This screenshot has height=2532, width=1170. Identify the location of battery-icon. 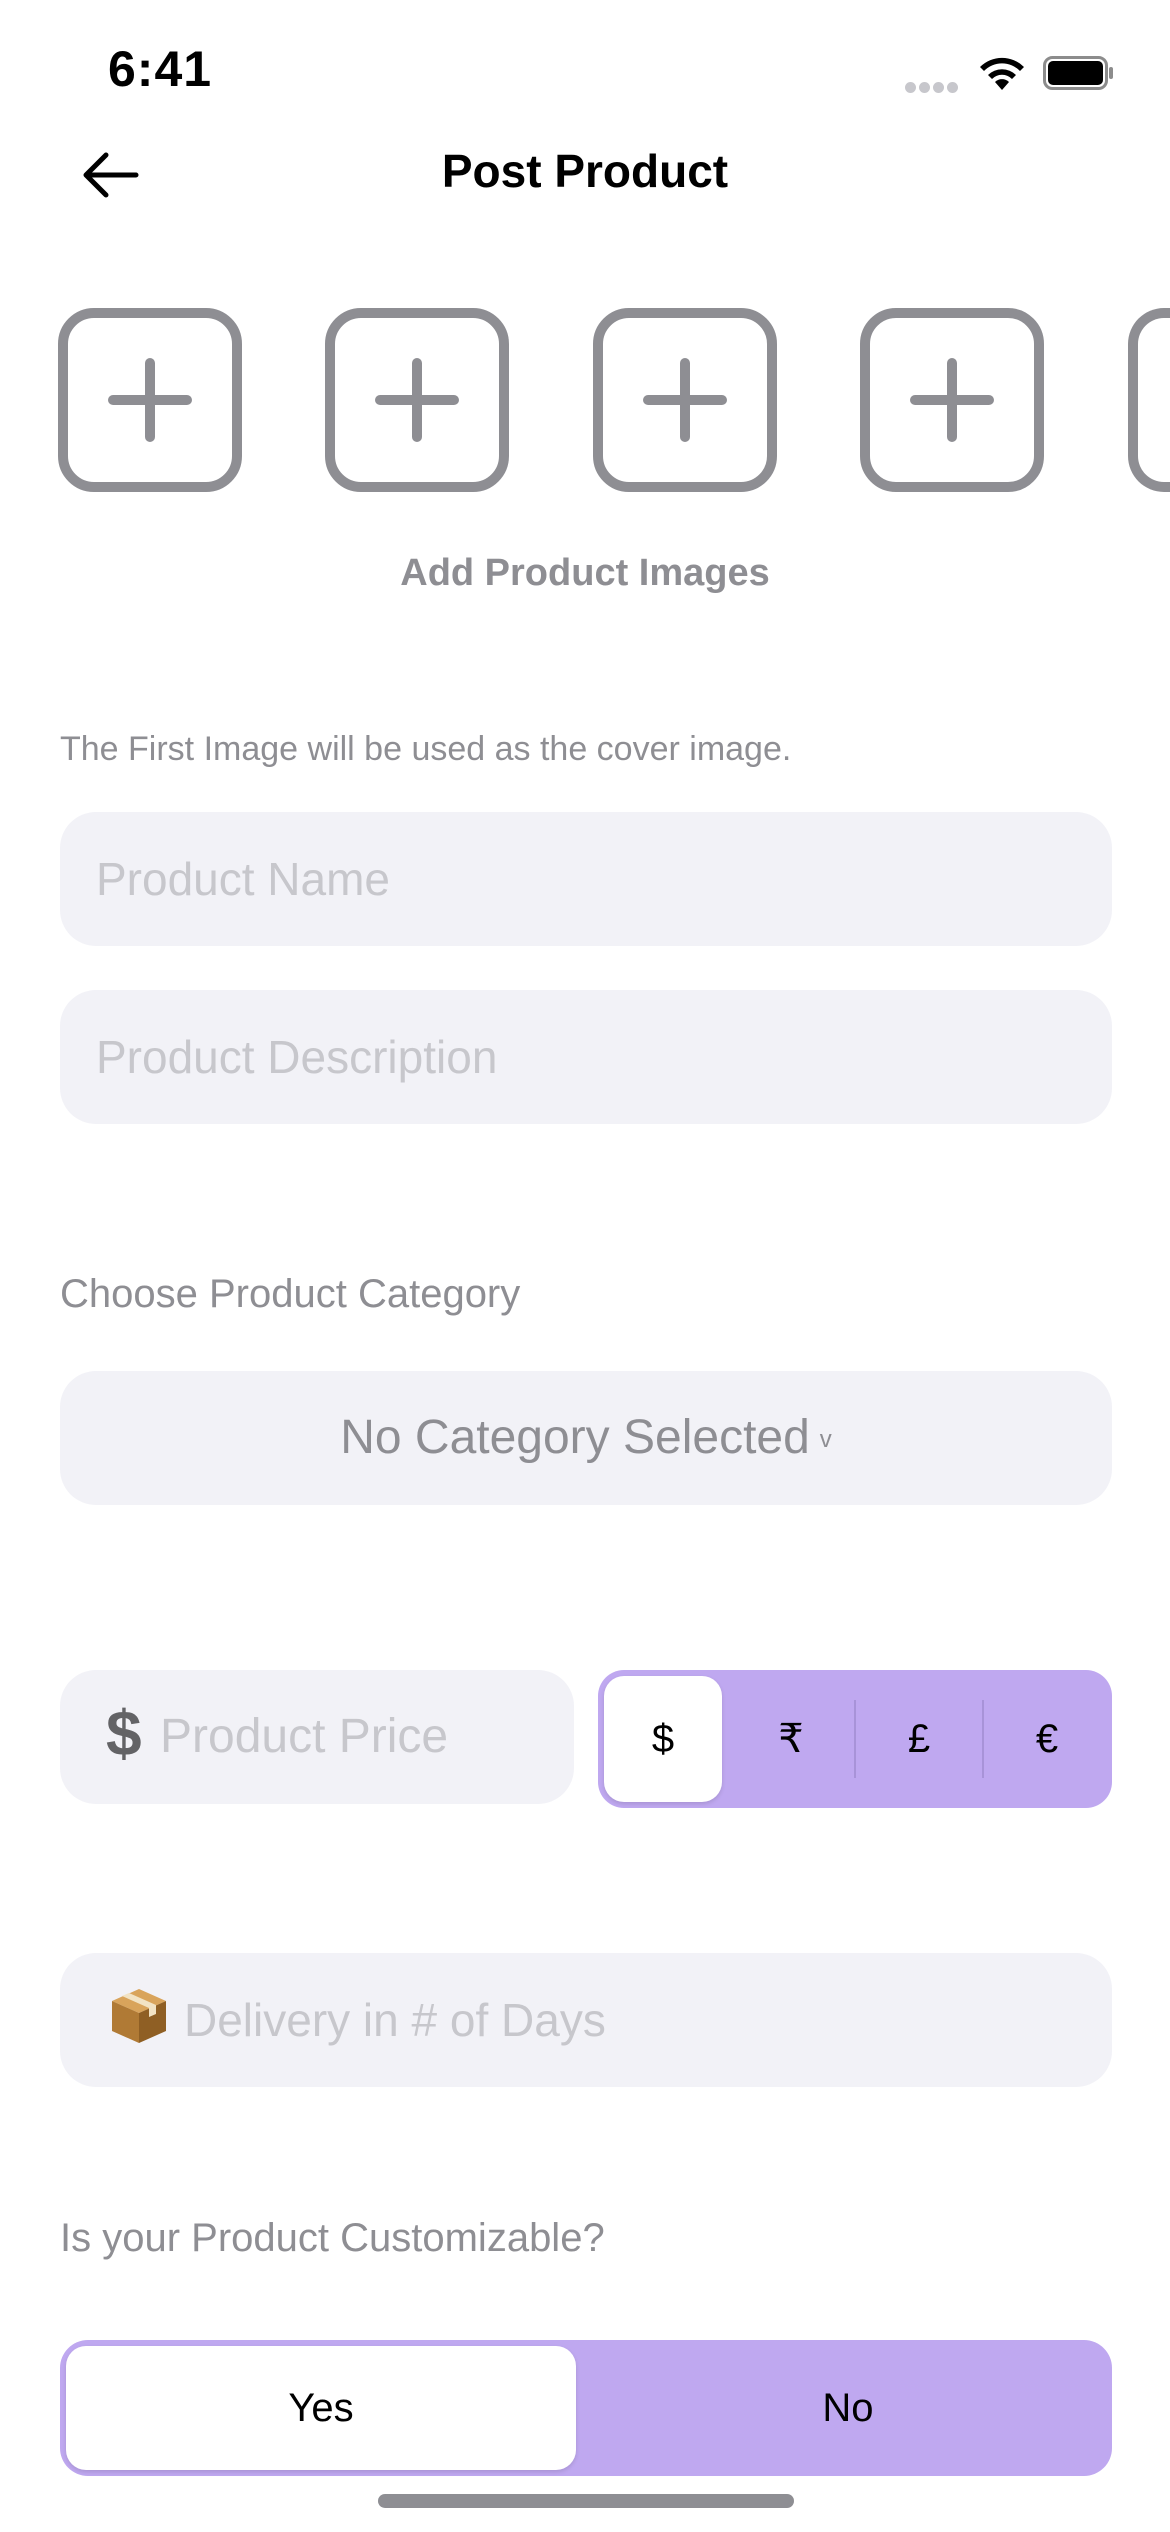
(1078, 73).